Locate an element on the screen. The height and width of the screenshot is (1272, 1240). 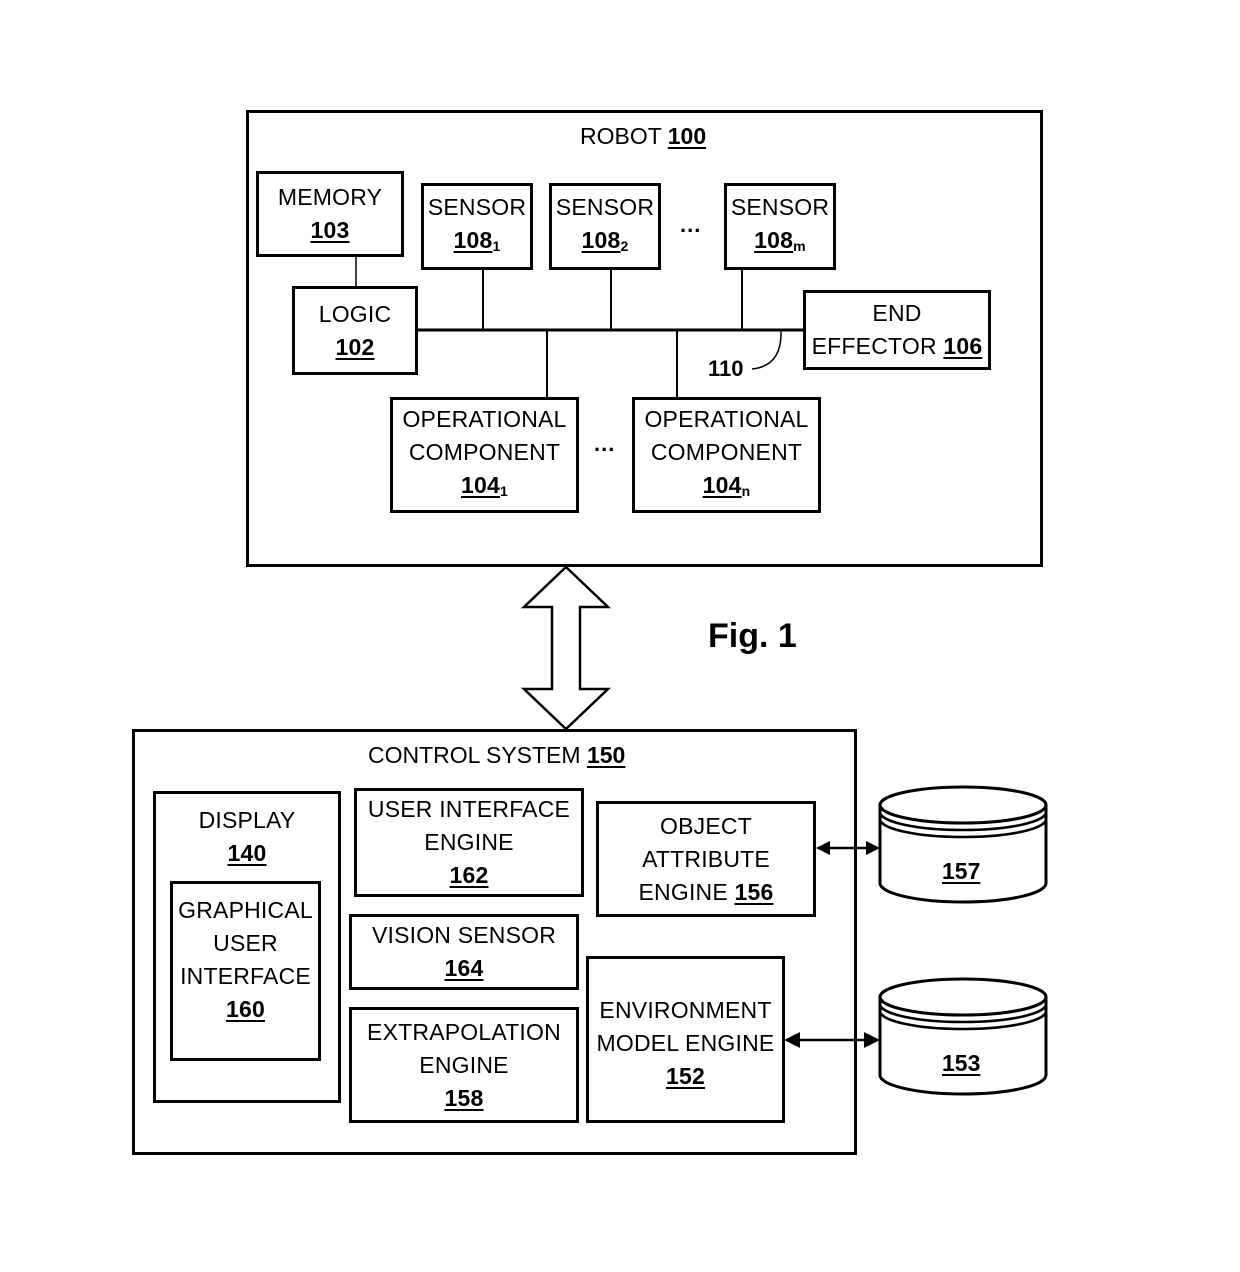
memory-box: MEMORY 103 is located at coordinates (330, 214).